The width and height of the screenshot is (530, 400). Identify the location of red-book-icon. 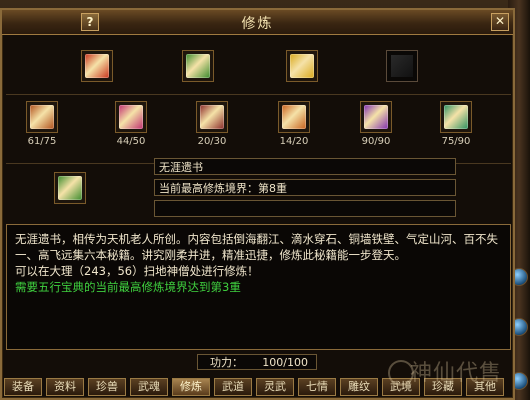
(97, 66).